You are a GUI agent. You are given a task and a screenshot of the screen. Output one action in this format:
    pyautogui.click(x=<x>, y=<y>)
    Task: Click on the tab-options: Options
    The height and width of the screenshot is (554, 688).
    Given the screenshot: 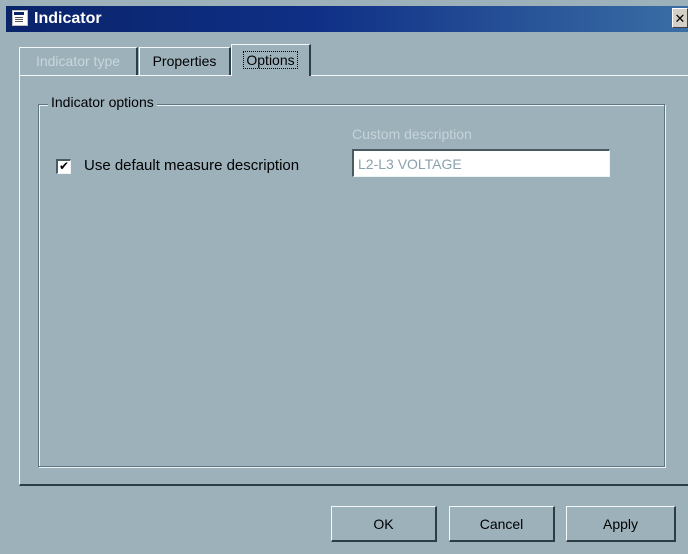 What is the action you would take?
    pyautogui.click(x=271, y=60)
    